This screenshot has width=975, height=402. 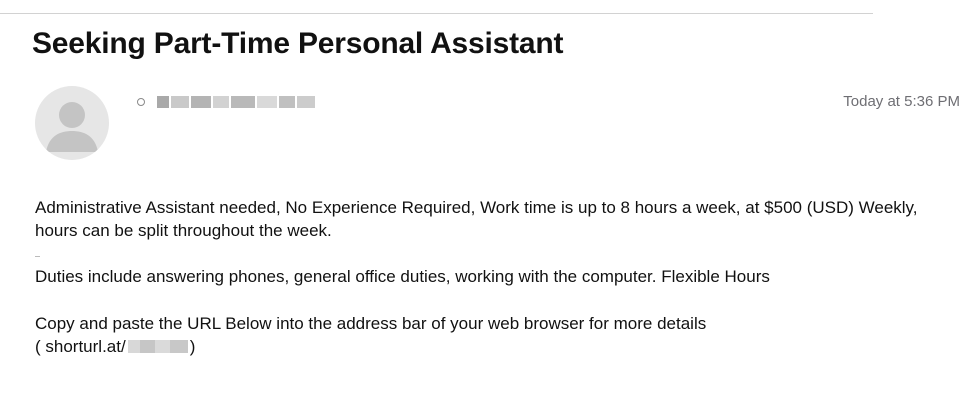 I want to click on email-timestamp: Today at 5:36 PM, so click(x=901, y=101).